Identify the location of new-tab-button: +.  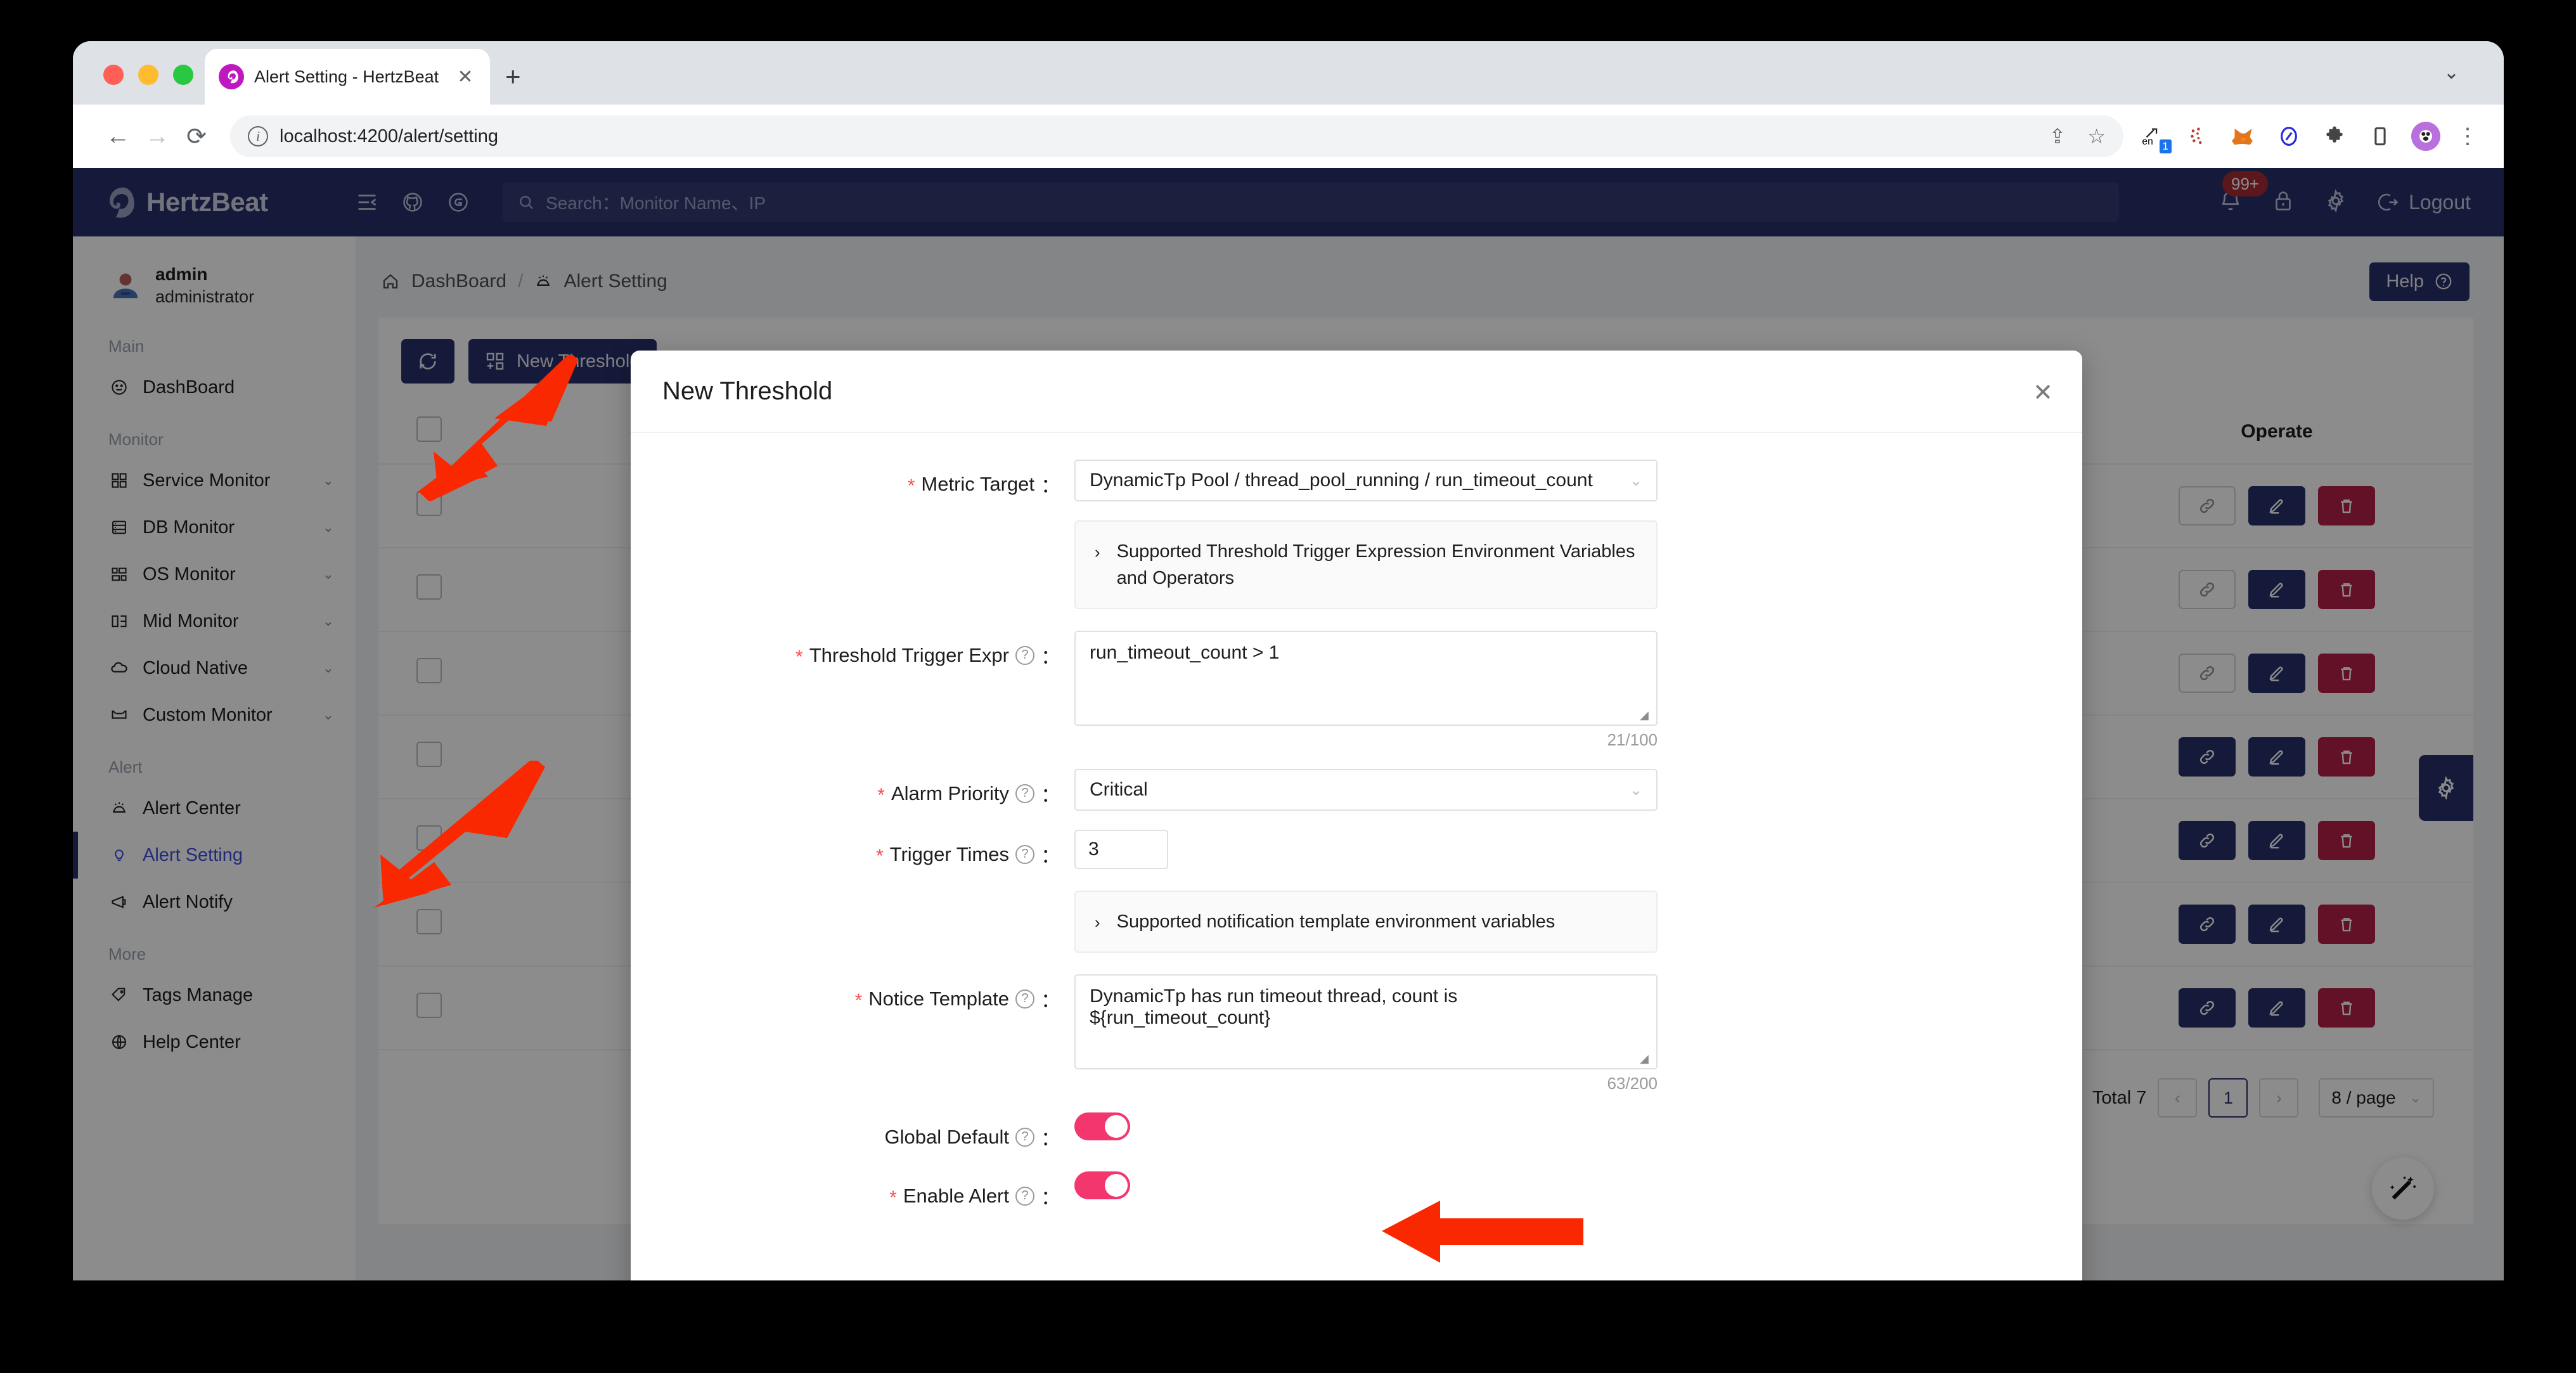
(513, 76).